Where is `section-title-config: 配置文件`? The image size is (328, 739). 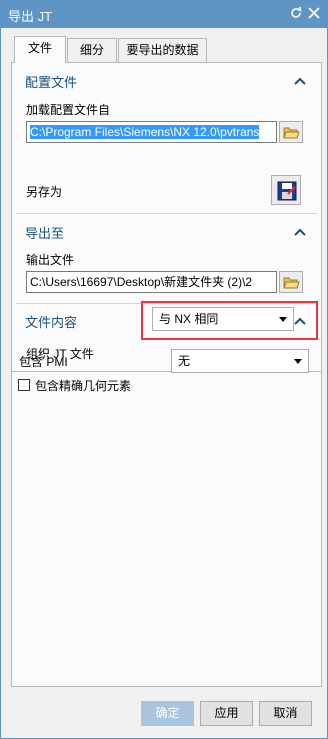 section-title-config: 配置文件 is located at coordinates (51, 81).